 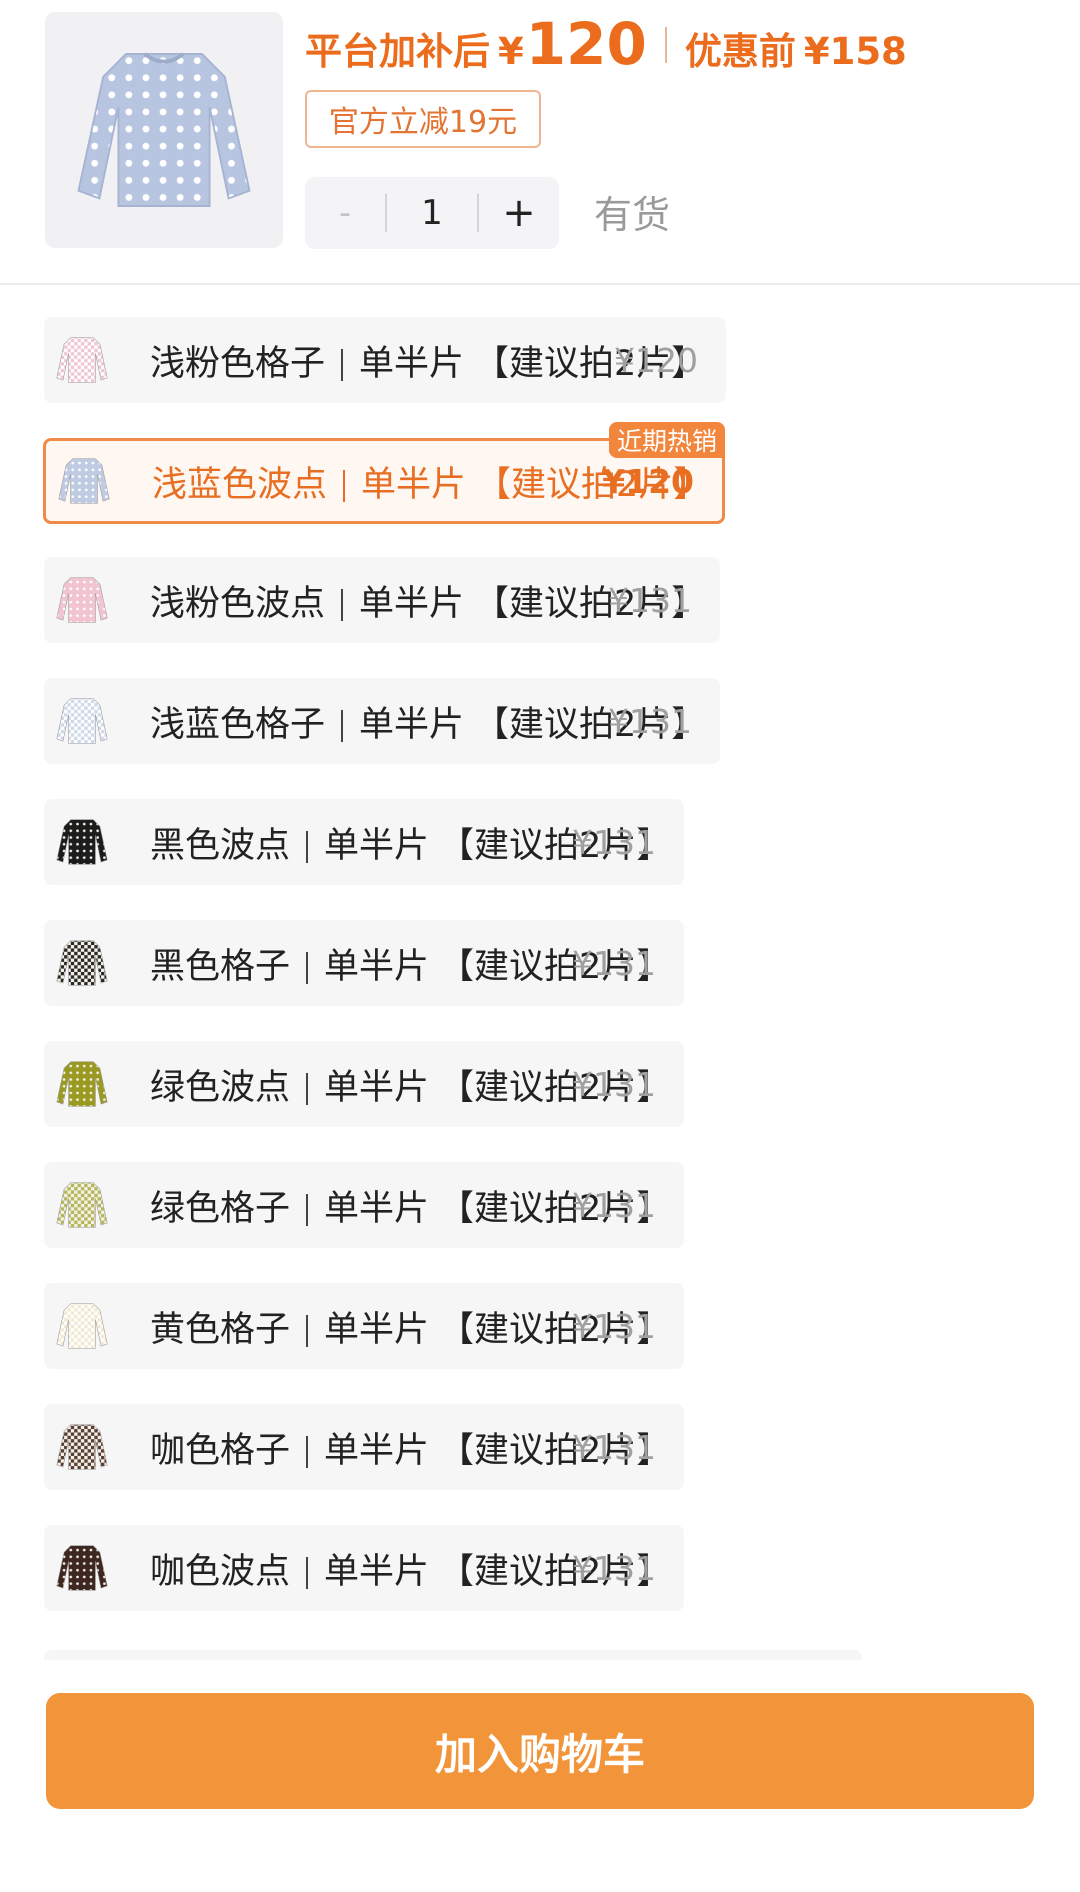 I want to click on sku-option: 咖色格子 单半片 【建议拍2片】 ¥131, so click(x=364, y=1447).